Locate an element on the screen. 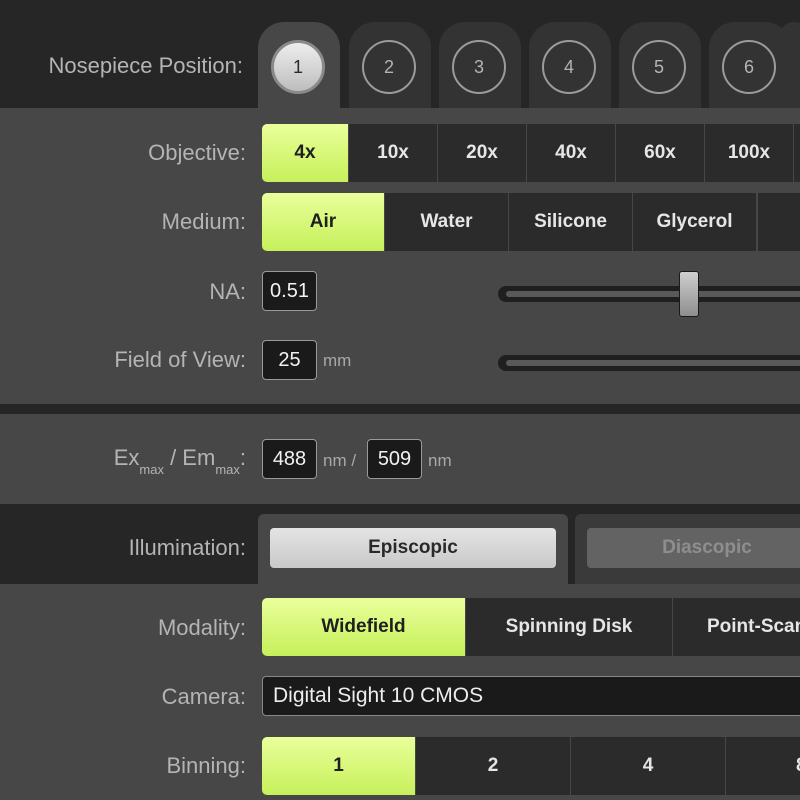  fov-input: 25 is located at coordinates (289, 360).